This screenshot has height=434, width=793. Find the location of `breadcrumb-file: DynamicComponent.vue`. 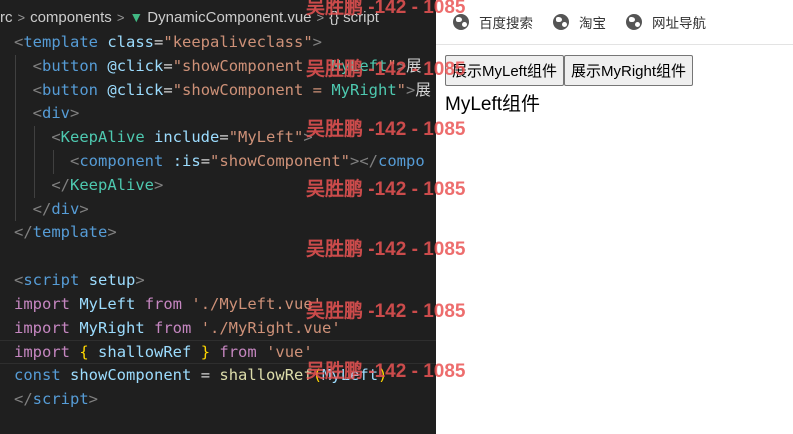

breadcrumb-file: DynamicComponent.vue is located at coordinates (229, 17).